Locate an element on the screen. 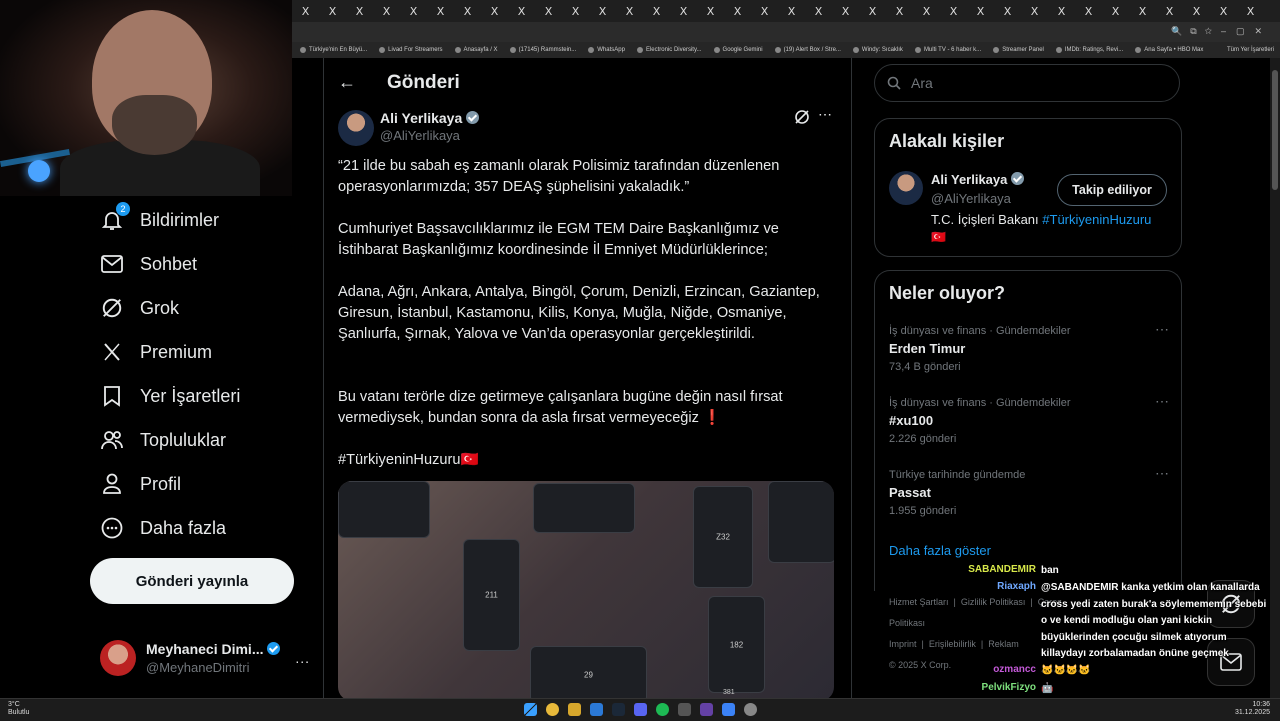 This screenshot has width=1280, height=721. footer-link: Hizmet Şartları is located at coordinates (919, 602).